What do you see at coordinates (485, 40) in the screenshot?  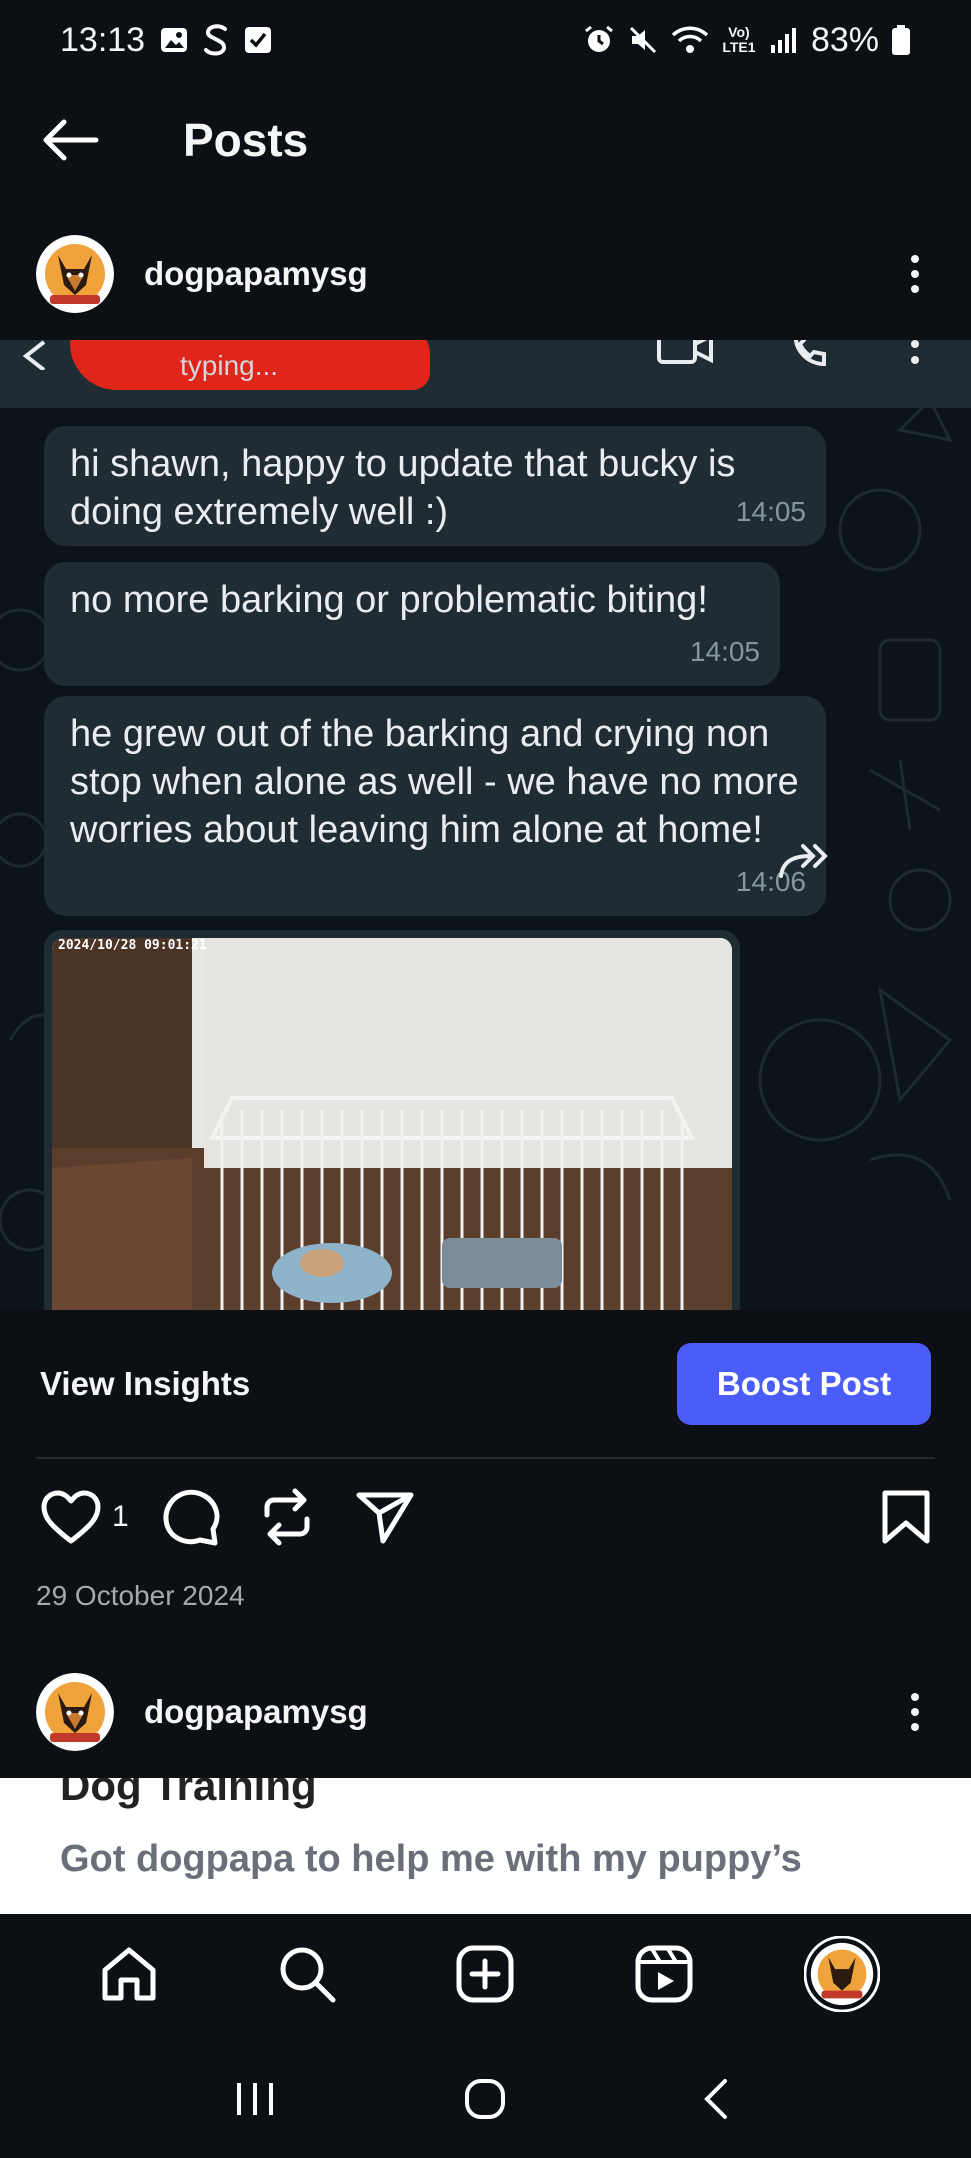 I see `status-bar: 13:13 Vo) LTE1 83%` at bounding box center [485, 40].